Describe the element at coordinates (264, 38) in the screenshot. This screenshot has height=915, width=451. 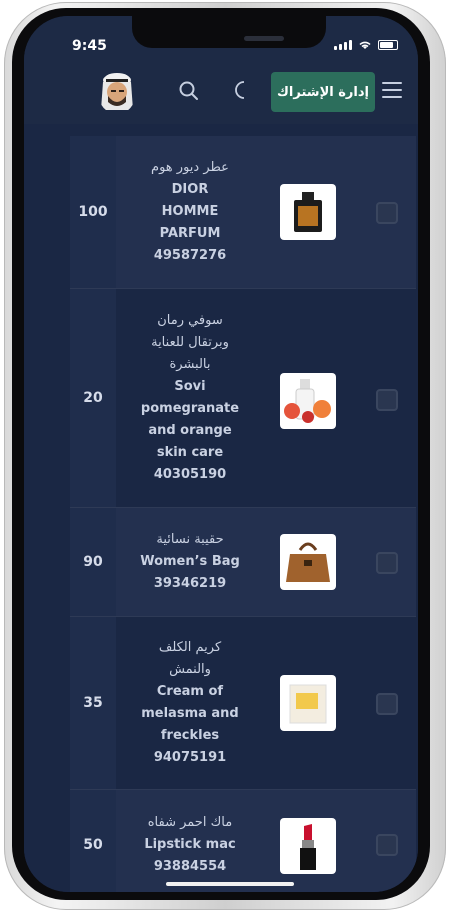
I see `speaker-grille` at that location.